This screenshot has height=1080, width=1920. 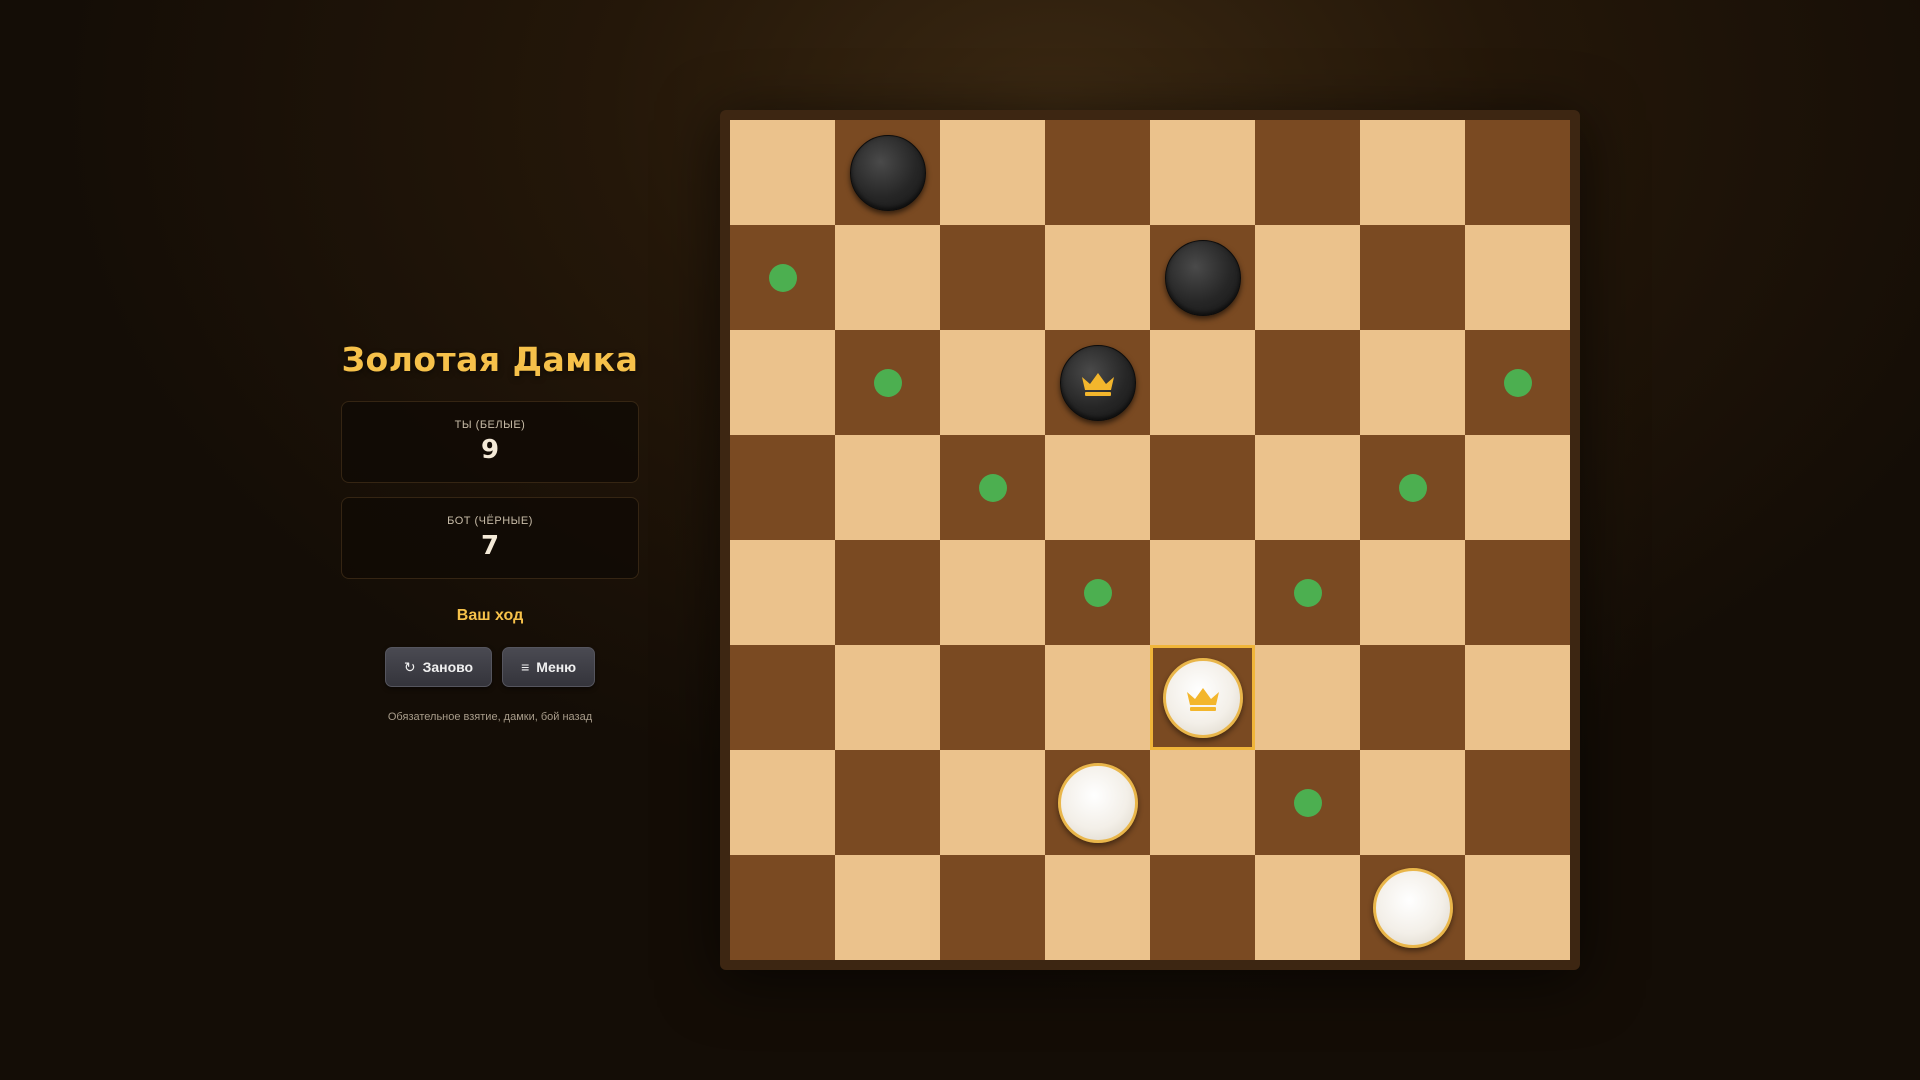 I want to click on board-square-r0-c5, so click(x=1307, y=172).